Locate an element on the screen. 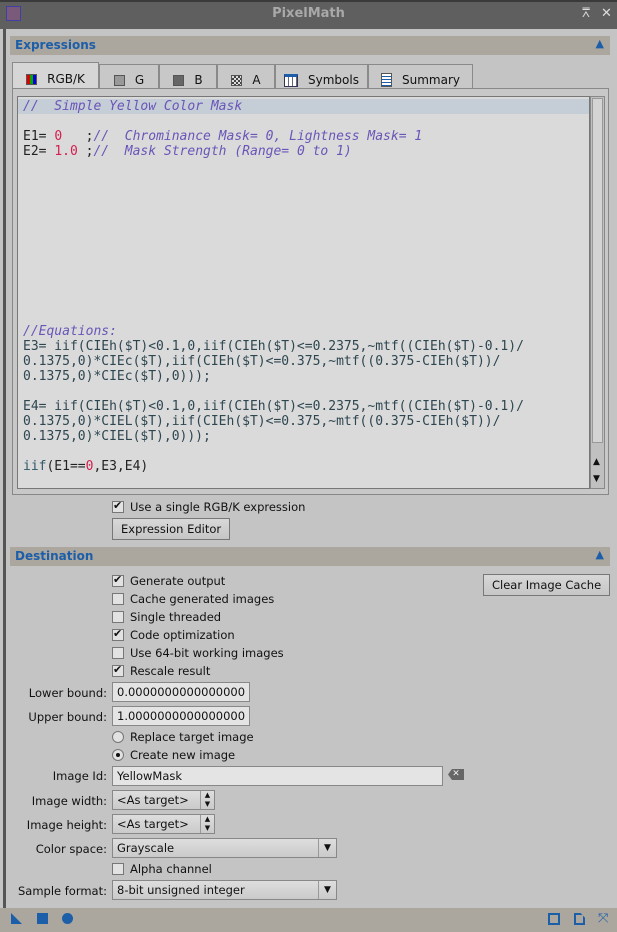 The image size is (617, 932). image-id-label: Image Id: is located at coordinates (79, 776).